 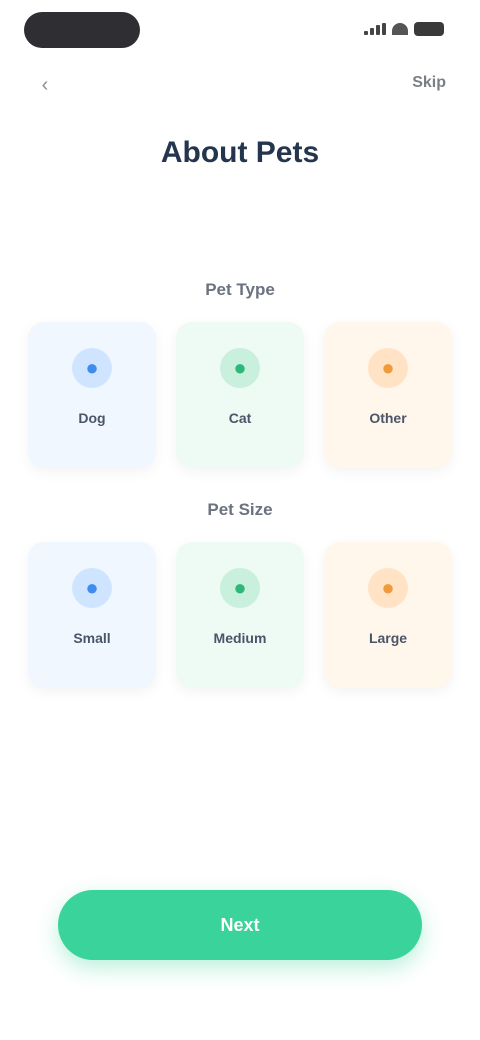 What do you see at coordinates (92, 638) in the screenshot?
I see `option-name: Small` at bounding box center [92, 638].